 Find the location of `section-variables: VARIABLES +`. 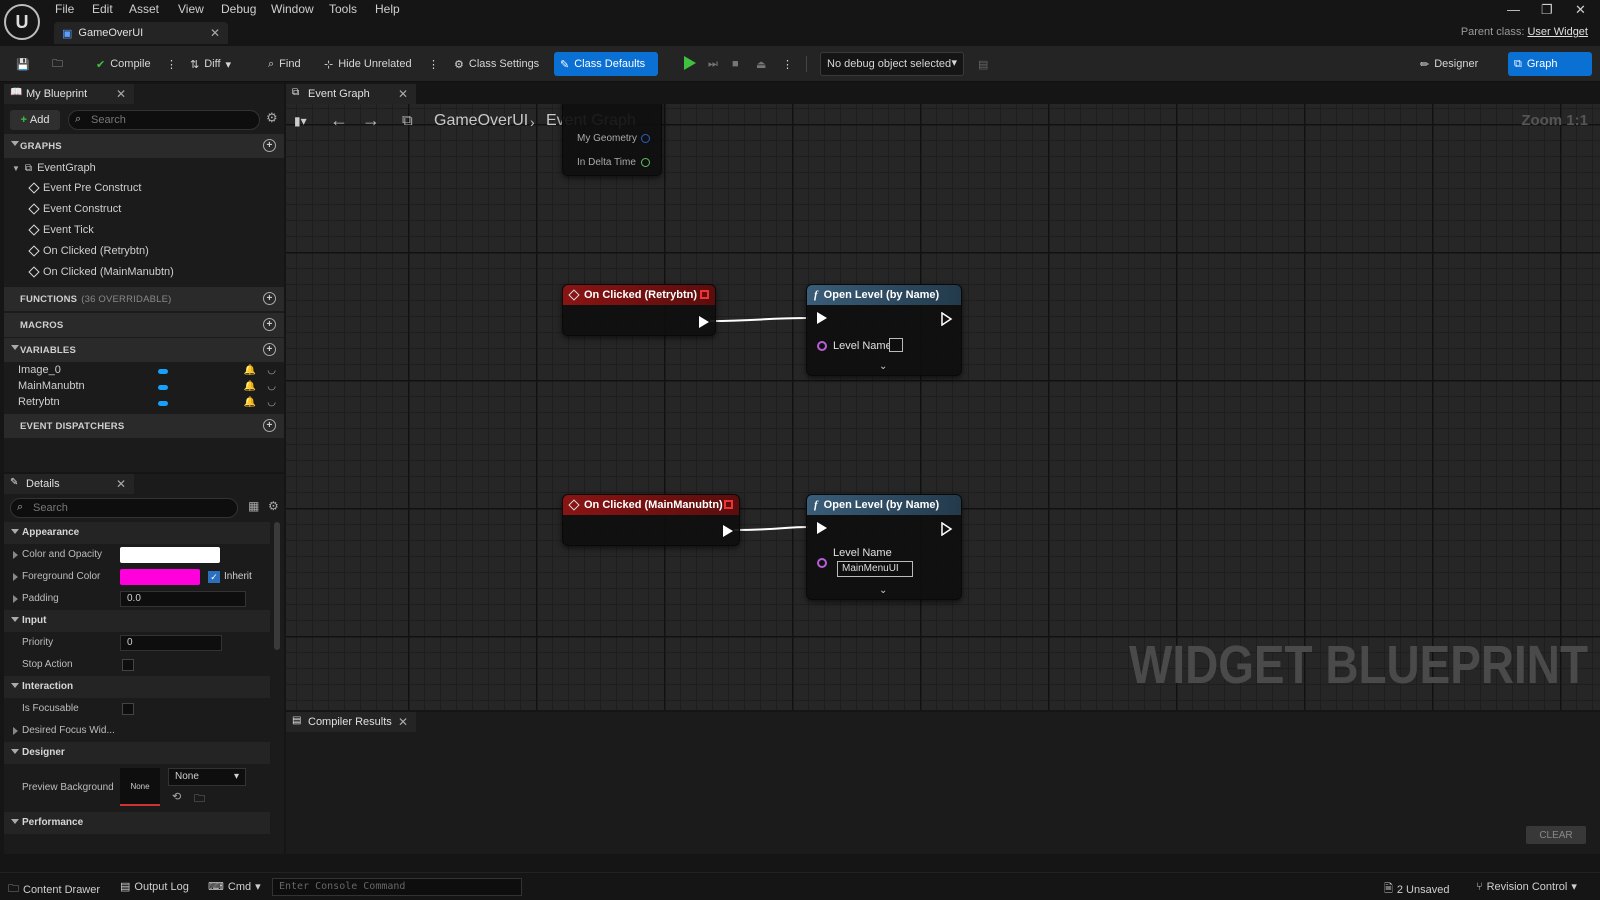

section-variables: VARIABLES + is located at coordinates (144, 350).